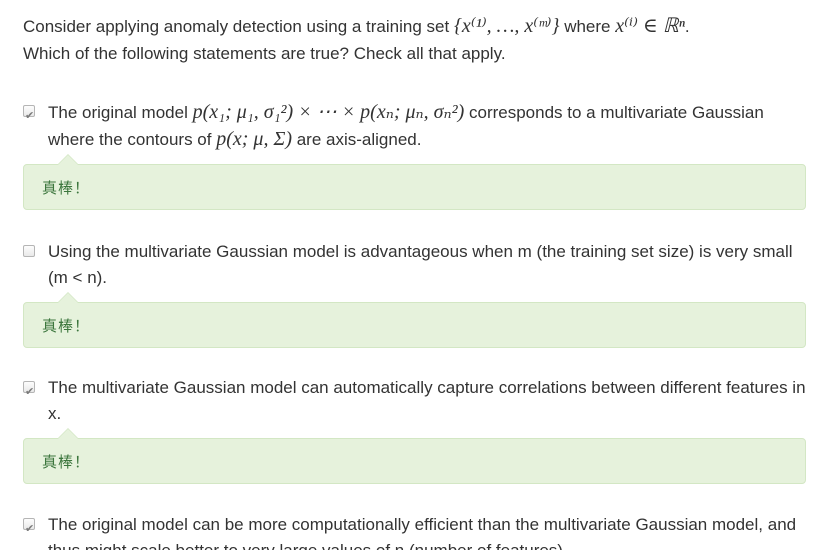 This screenshot has width=836, height=550. I want to click on option-1-checkbox: ✔, so click(29, 113).